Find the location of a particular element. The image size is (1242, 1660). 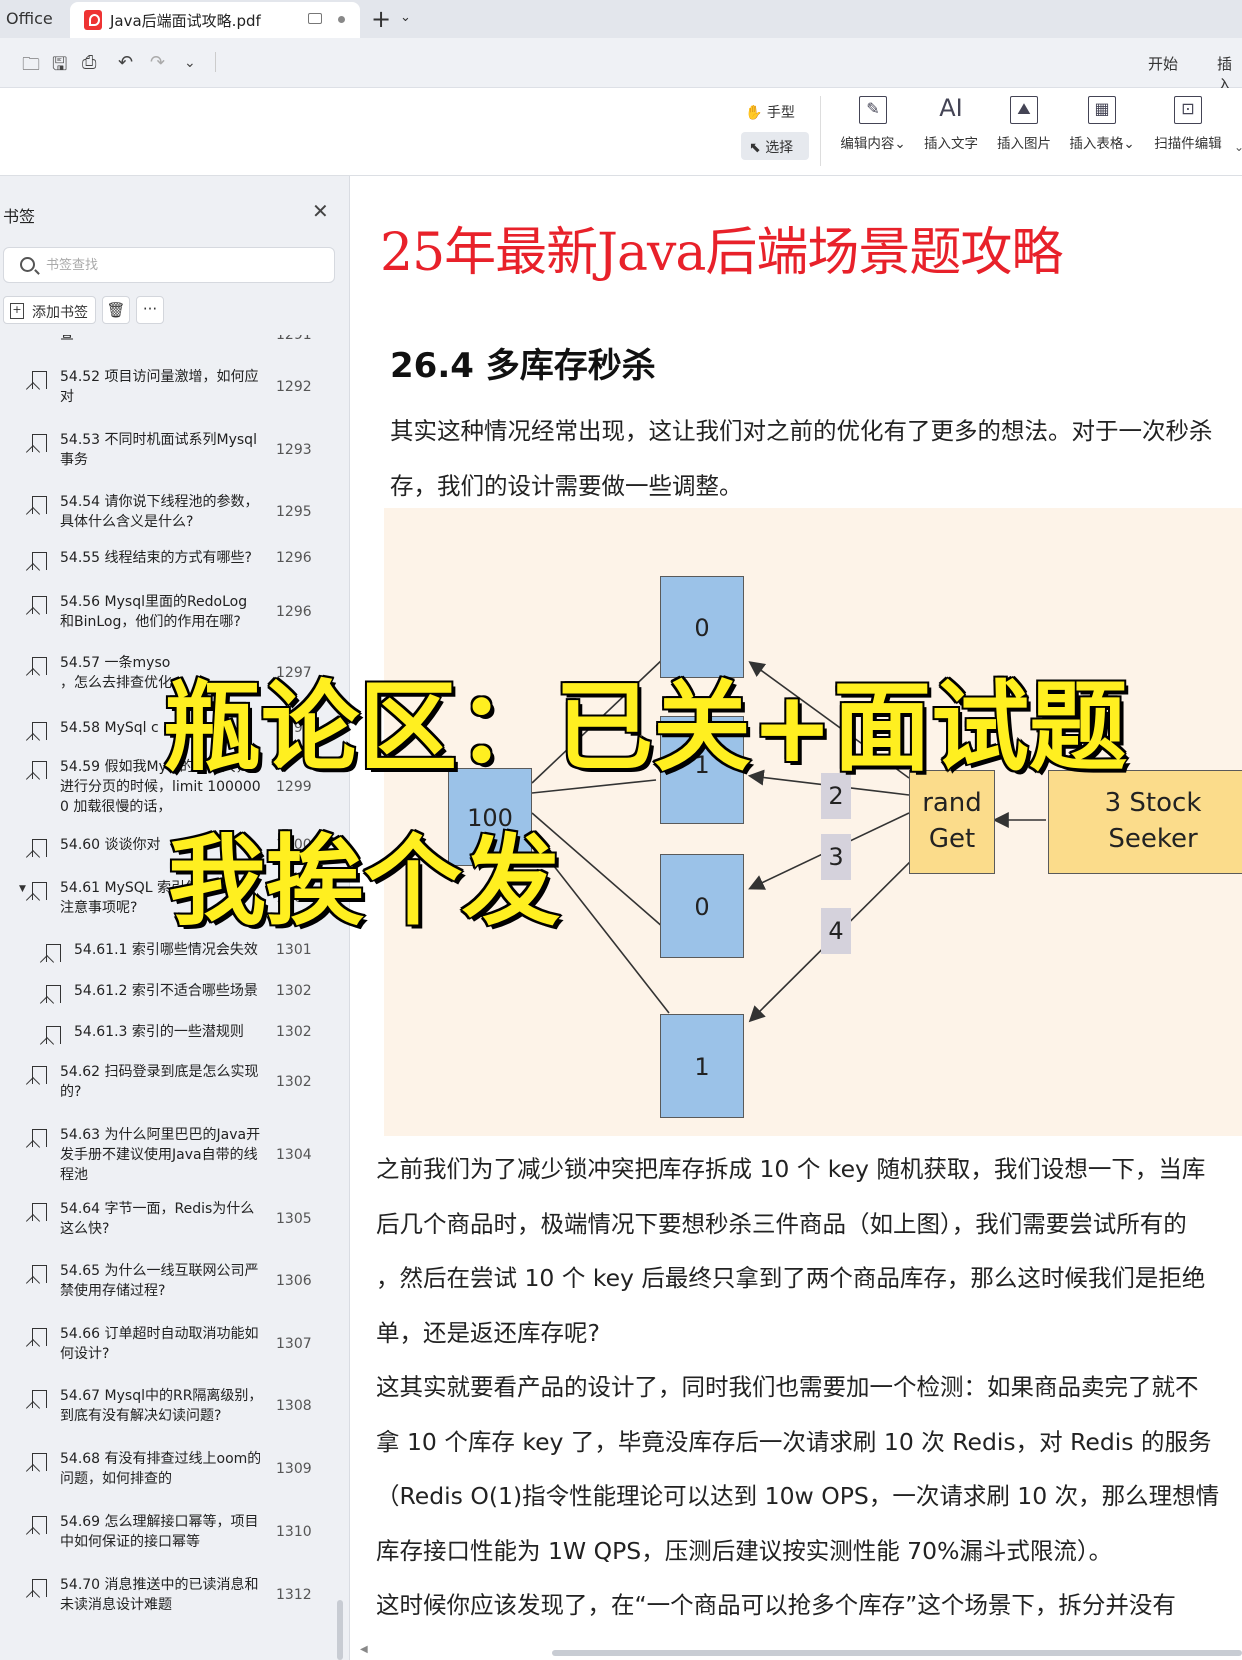

overlay-caption-line1: 瓶论区：已关+面试题 is located at coordinates (644, 728).